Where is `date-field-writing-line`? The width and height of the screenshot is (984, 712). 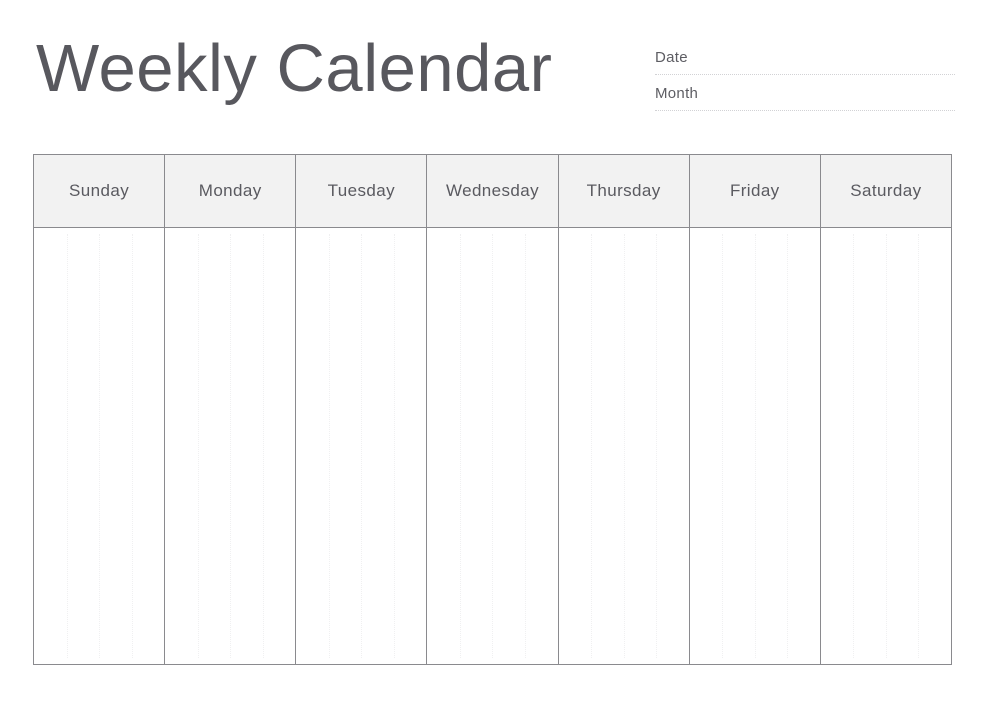 date-field-writing-line is located at coordinates (805, 74).